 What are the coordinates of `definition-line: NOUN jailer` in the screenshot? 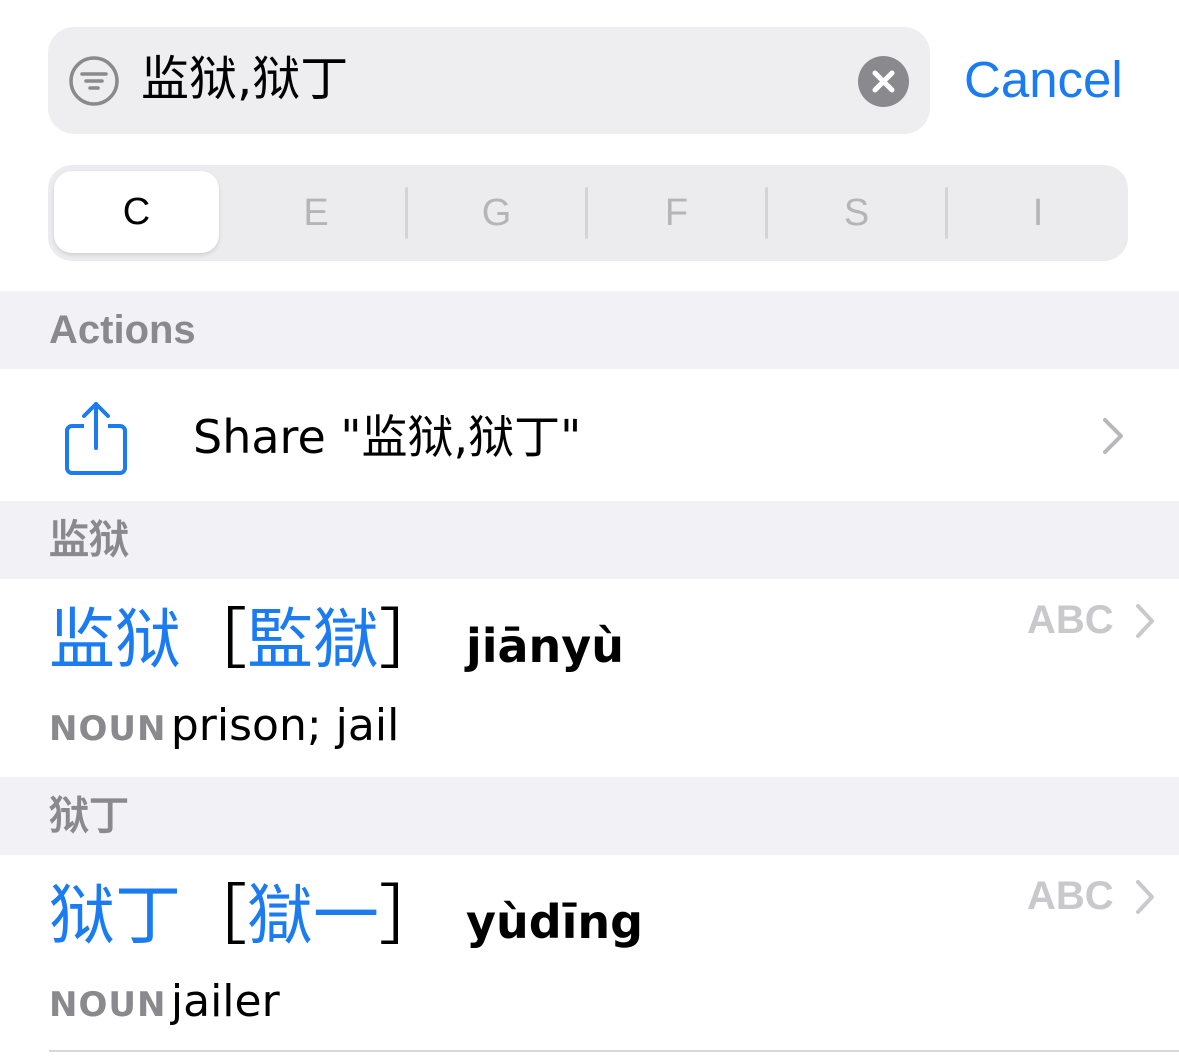 It's located at (164, 1002).